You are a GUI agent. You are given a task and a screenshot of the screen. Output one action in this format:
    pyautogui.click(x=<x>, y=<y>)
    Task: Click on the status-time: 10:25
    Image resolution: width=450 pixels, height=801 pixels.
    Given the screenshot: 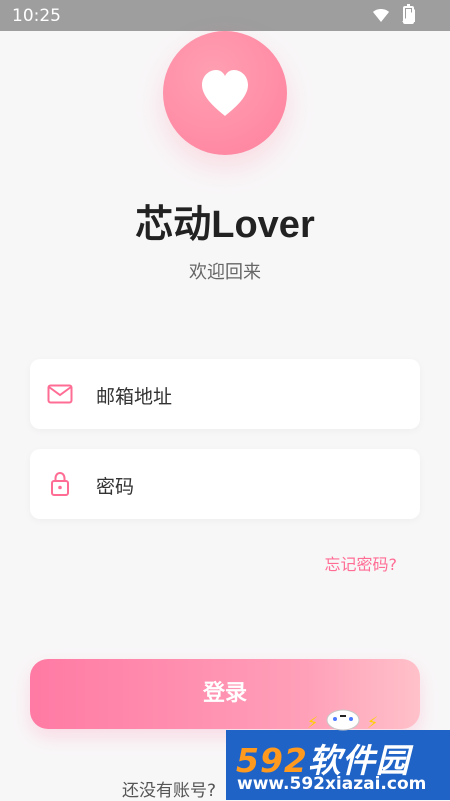 What is the action you would take?
    pyautogui.click(x=36, y=16)
    